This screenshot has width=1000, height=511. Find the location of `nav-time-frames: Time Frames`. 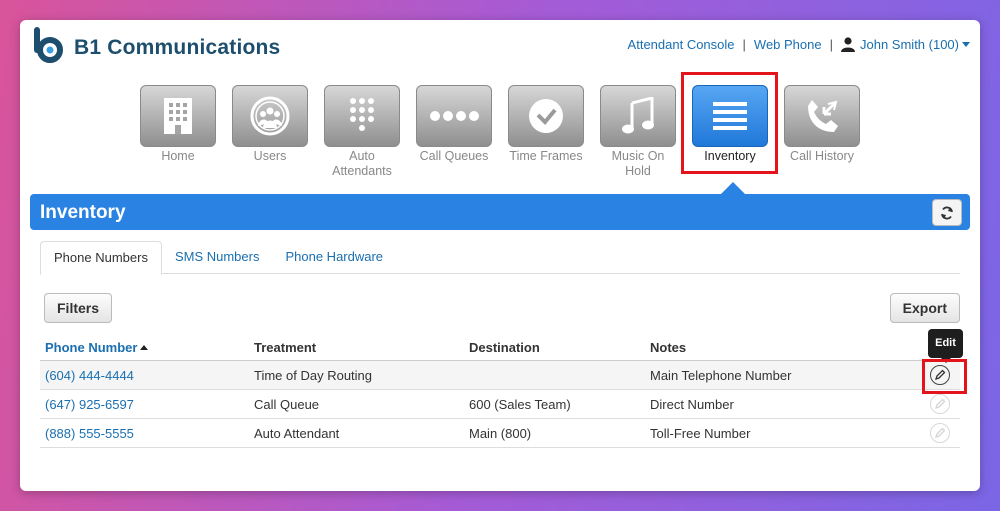

nav-time-frames: Time Frames is located at coordinates (546, 132).